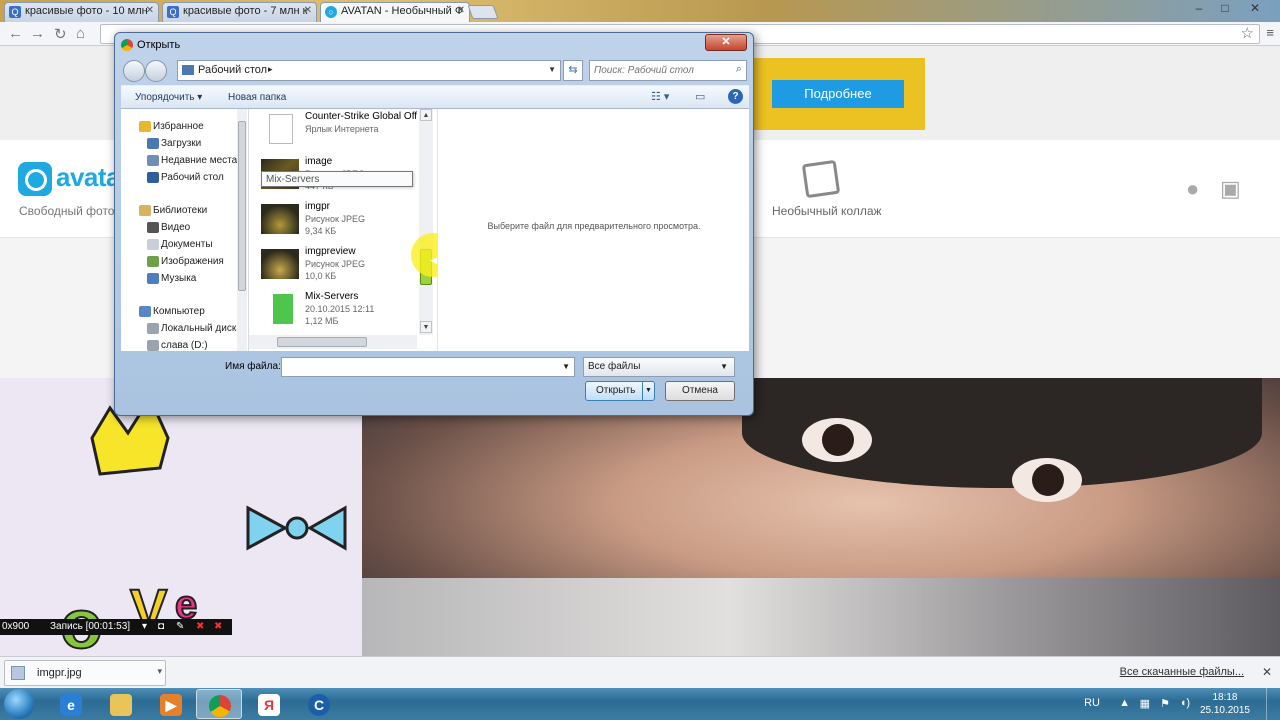 This screenshot has width=1280, height=720. What do you see at coordinates (1192, 189) in the screenshot?
I see `apple-icon: ●` at bounding box center [1192, 189].